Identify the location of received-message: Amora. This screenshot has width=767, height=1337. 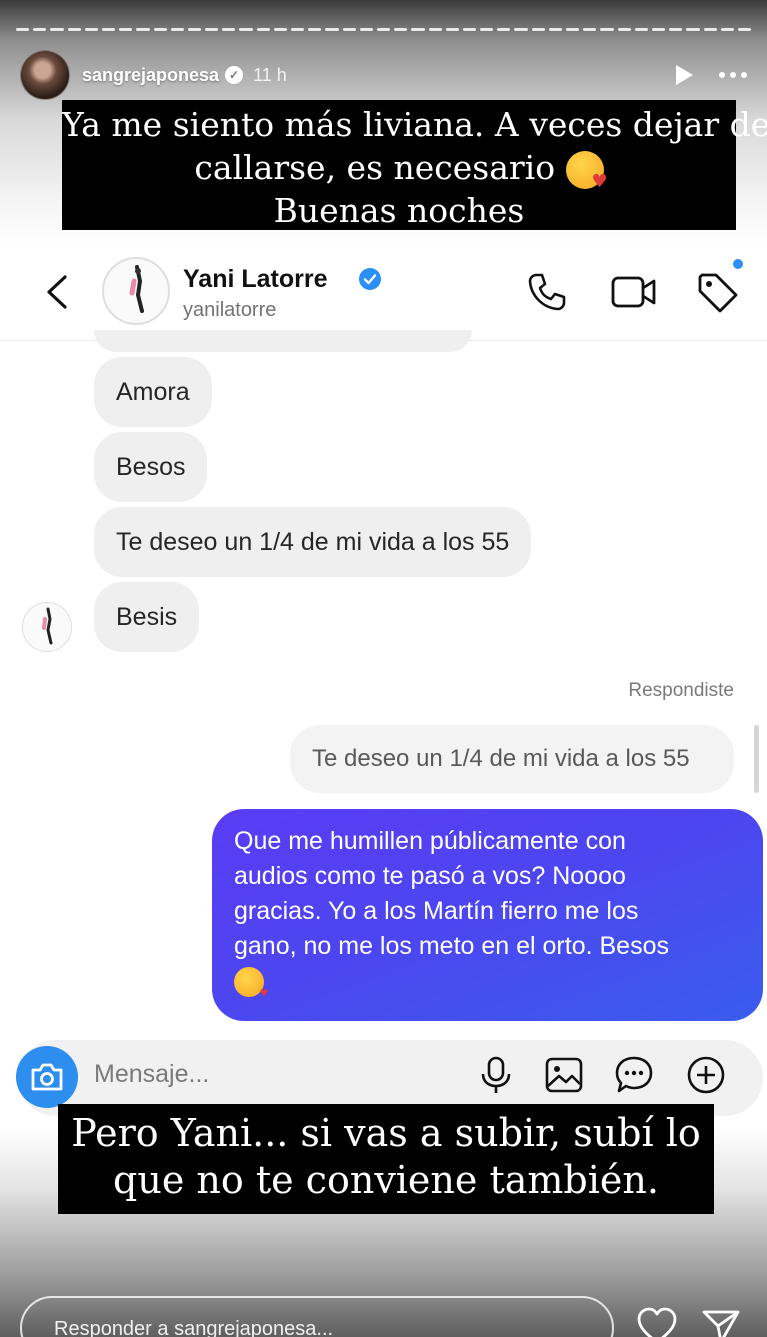
(153, 392).